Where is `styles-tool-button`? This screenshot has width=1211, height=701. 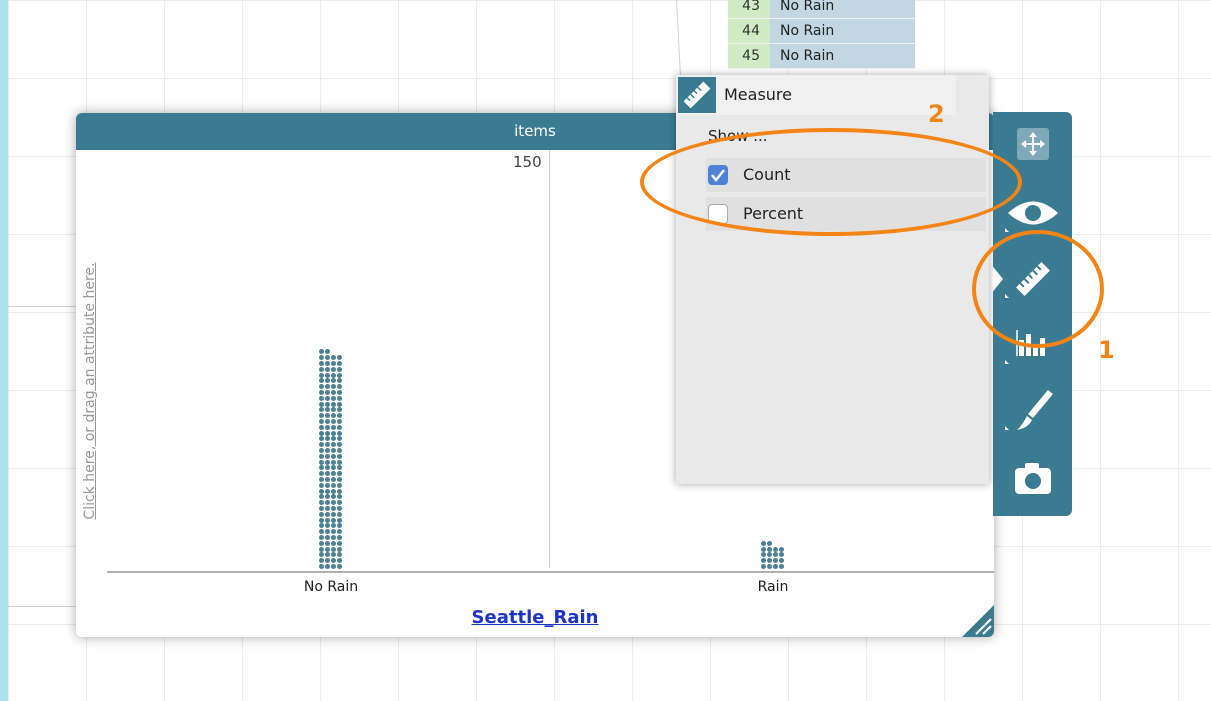
styles-tool-button is located at coordinates (1032, 411).